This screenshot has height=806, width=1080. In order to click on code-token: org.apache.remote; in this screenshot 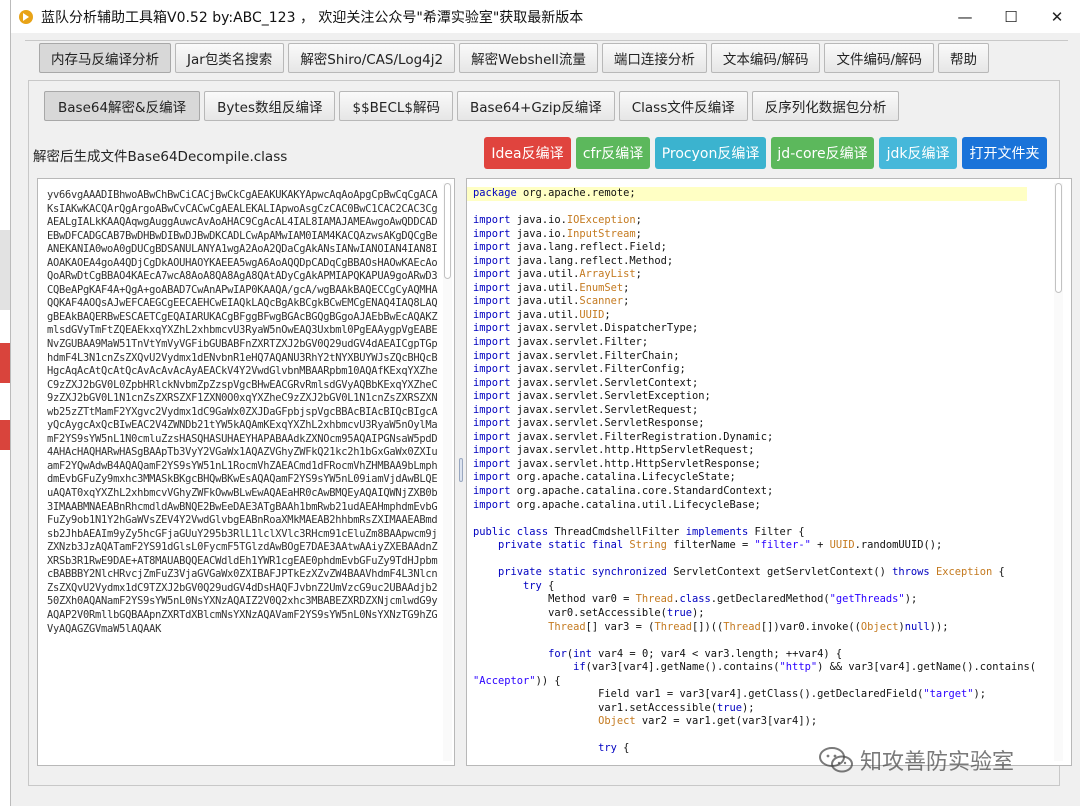, I will do `click(579, 193)`.